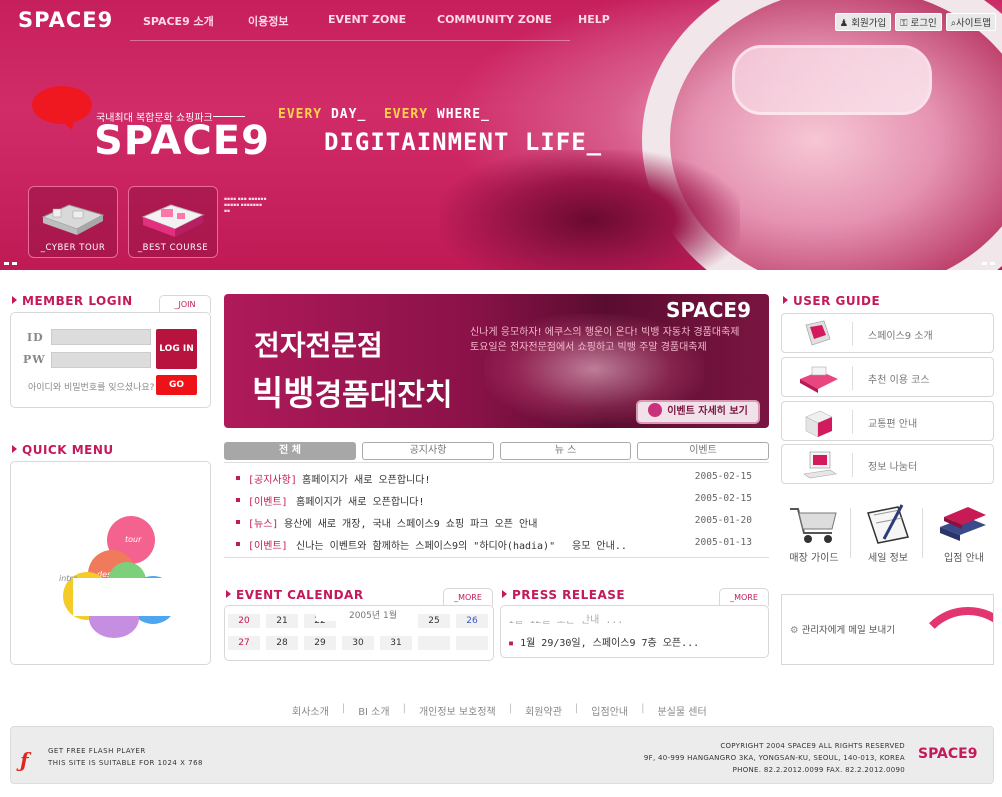 Image resolution: width=1002 pixels, height=797 pixels. I want to click on press-more-link: _MORE, so click(744, 597).